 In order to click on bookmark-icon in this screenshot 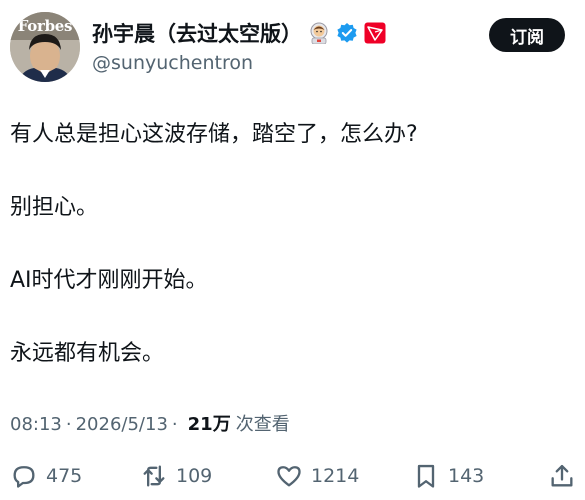, I will do `click(426, 476)`.